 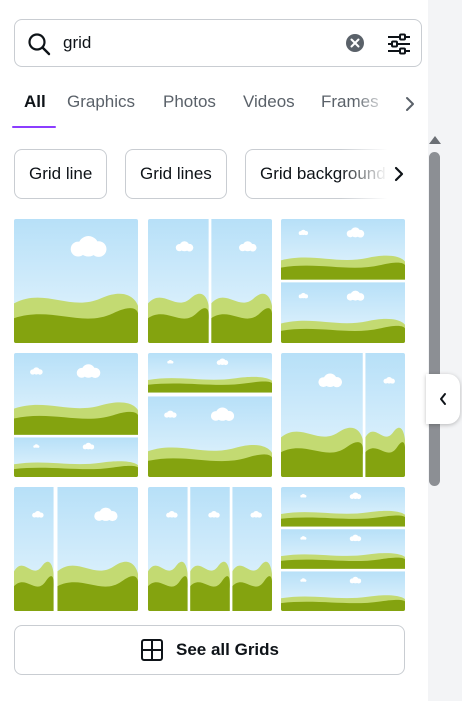 What do you see at coordinates (355, 43) in the screenshot?
I see `clear-icon` at bounding box center [355, 43].